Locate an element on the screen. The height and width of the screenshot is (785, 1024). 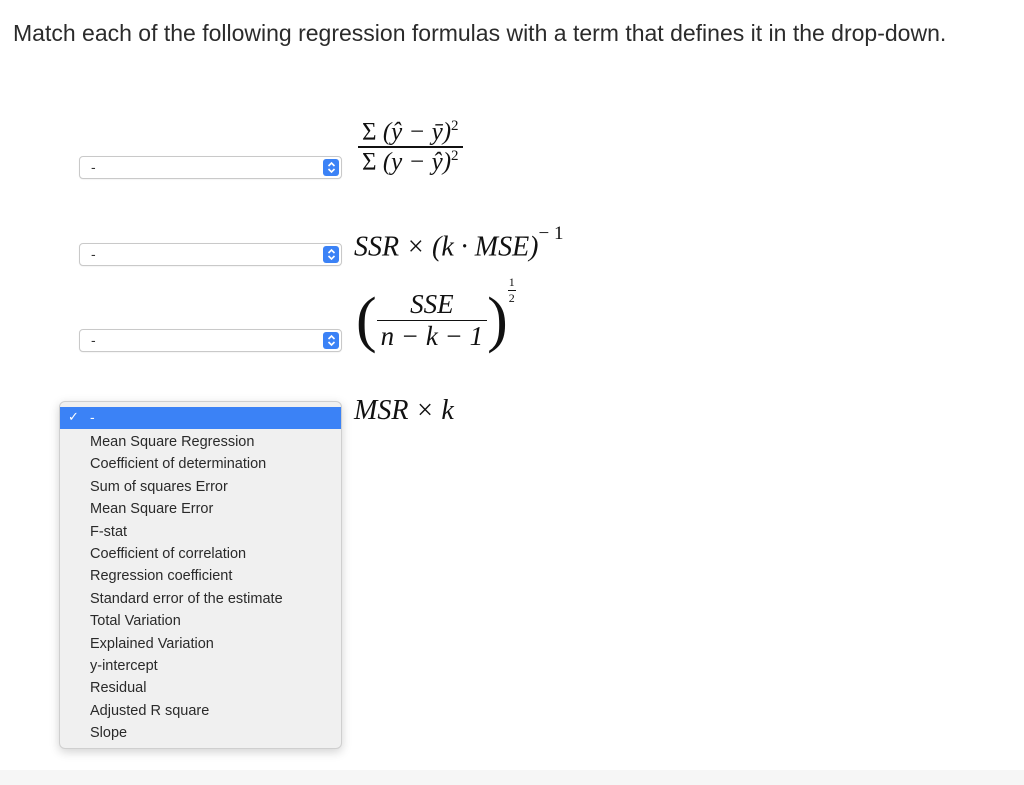
dropdown-option: Slope is located at coordinates (200, 733).